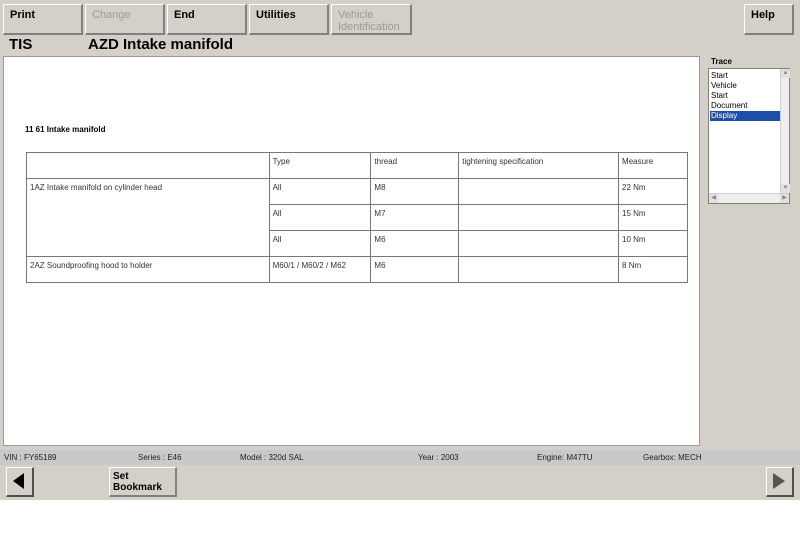 This screenshot has width=800, height=540. I want to click on bookmark-label-line2: Bookmark, so click(137, 487).